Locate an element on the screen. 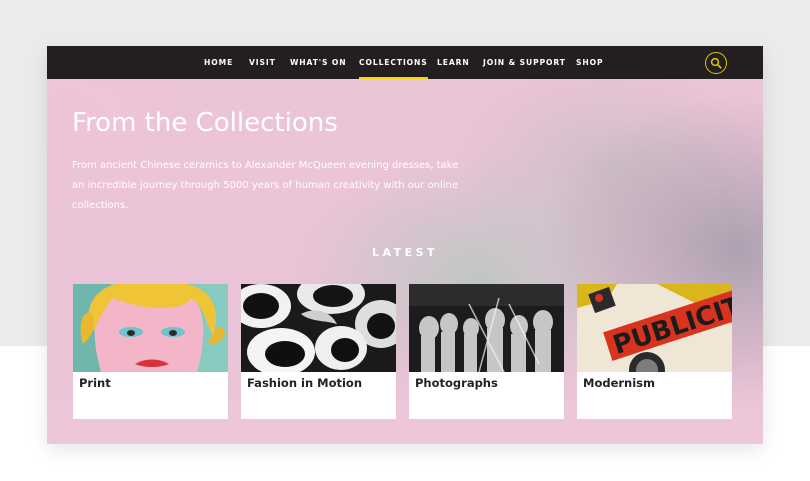 The width and height of the screenshot is (810, 481). page-title: From the Collections is located at coordinates (205, 123).